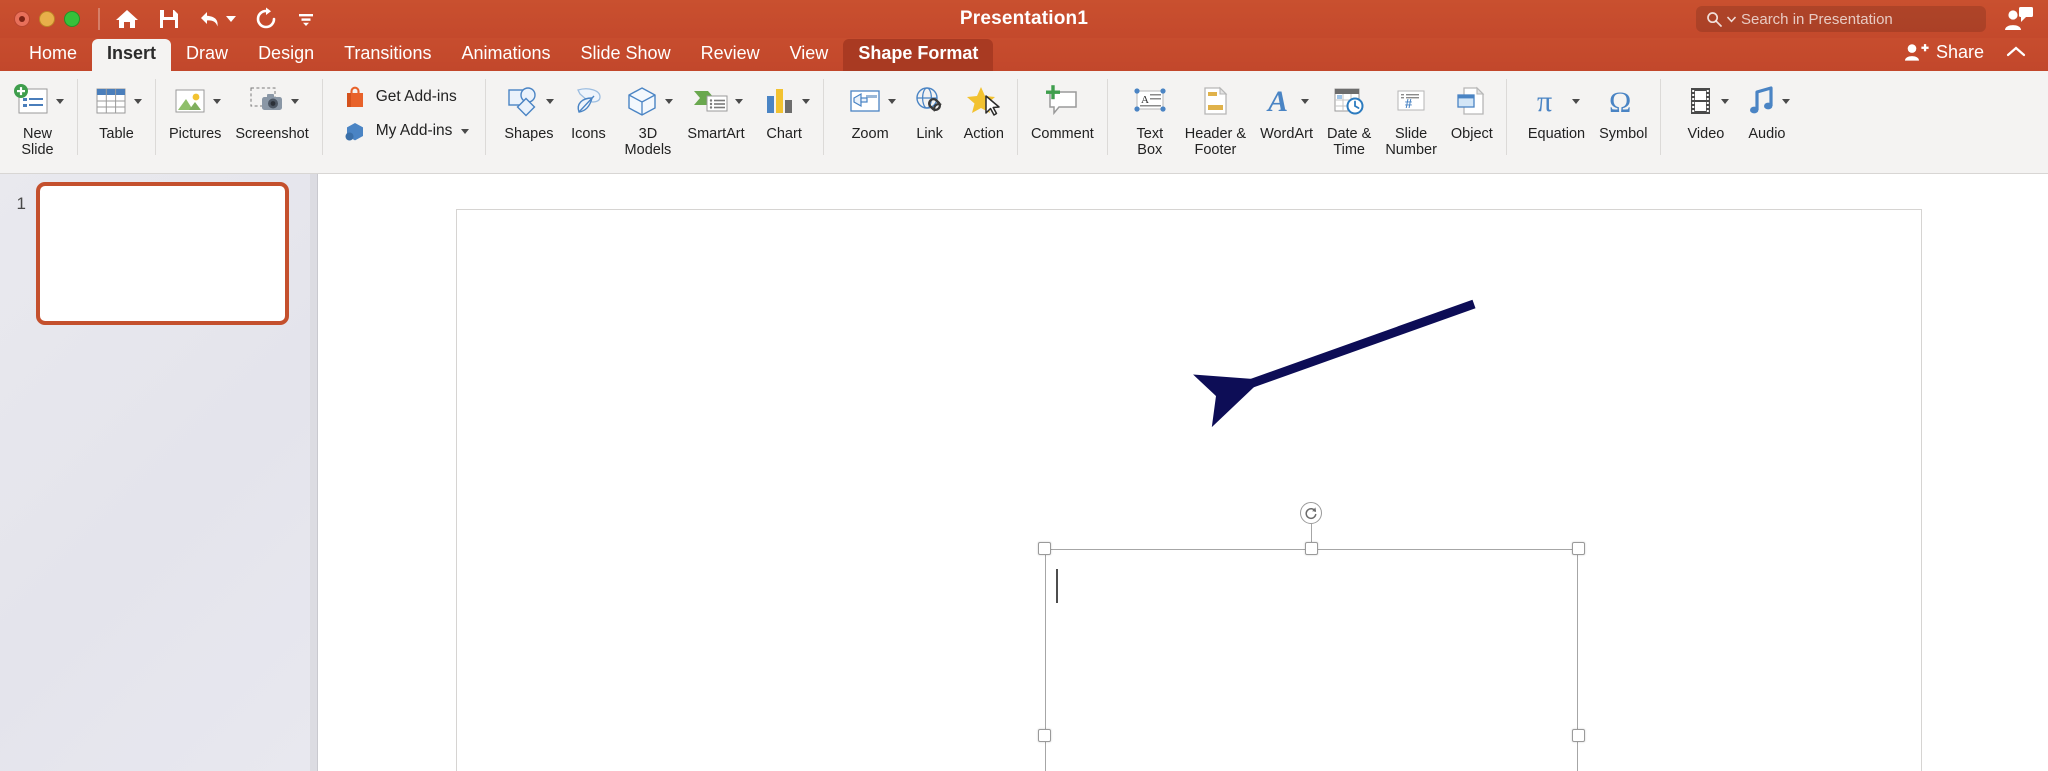  I want to click on video-dropdown-caret, so click(1725, 101).